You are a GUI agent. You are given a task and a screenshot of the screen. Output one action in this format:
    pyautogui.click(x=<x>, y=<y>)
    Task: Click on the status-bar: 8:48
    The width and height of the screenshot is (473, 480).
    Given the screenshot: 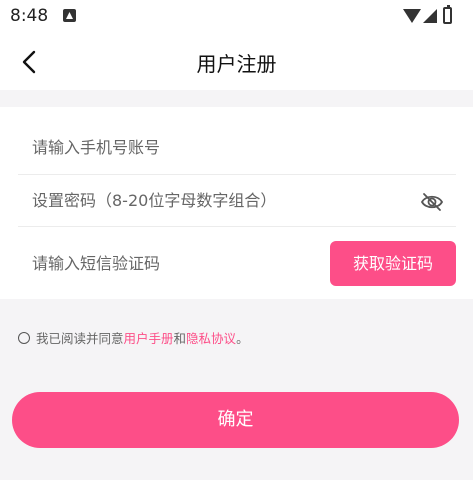 What is the action you would take?
    pyautogui.click(x=236, y=17)
    